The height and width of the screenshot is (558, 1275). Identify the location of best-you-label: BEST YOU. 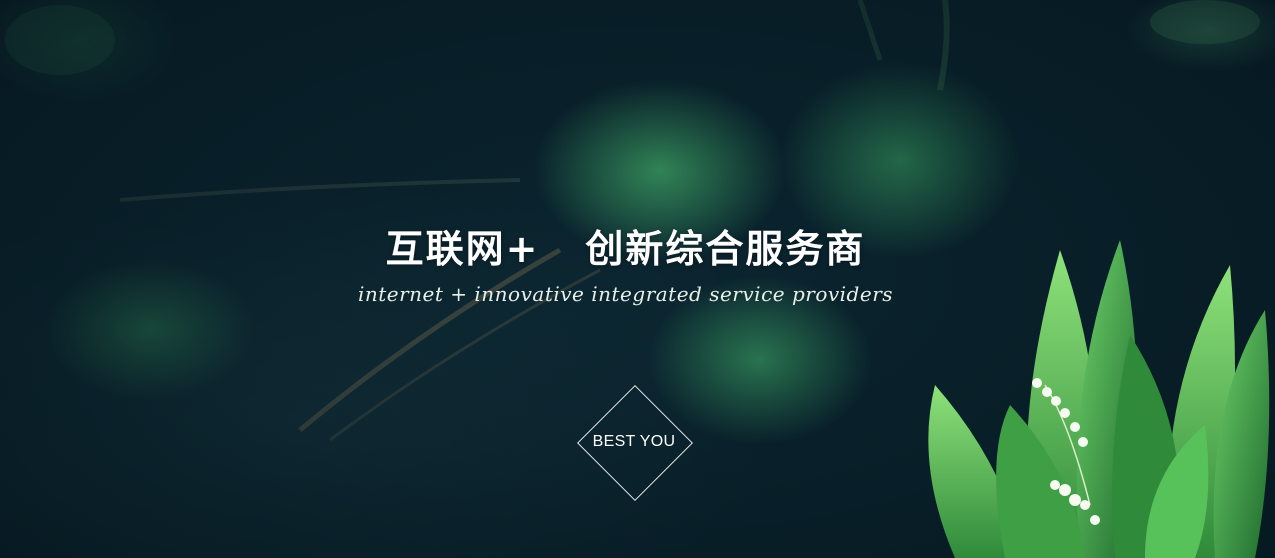
(634, 441).